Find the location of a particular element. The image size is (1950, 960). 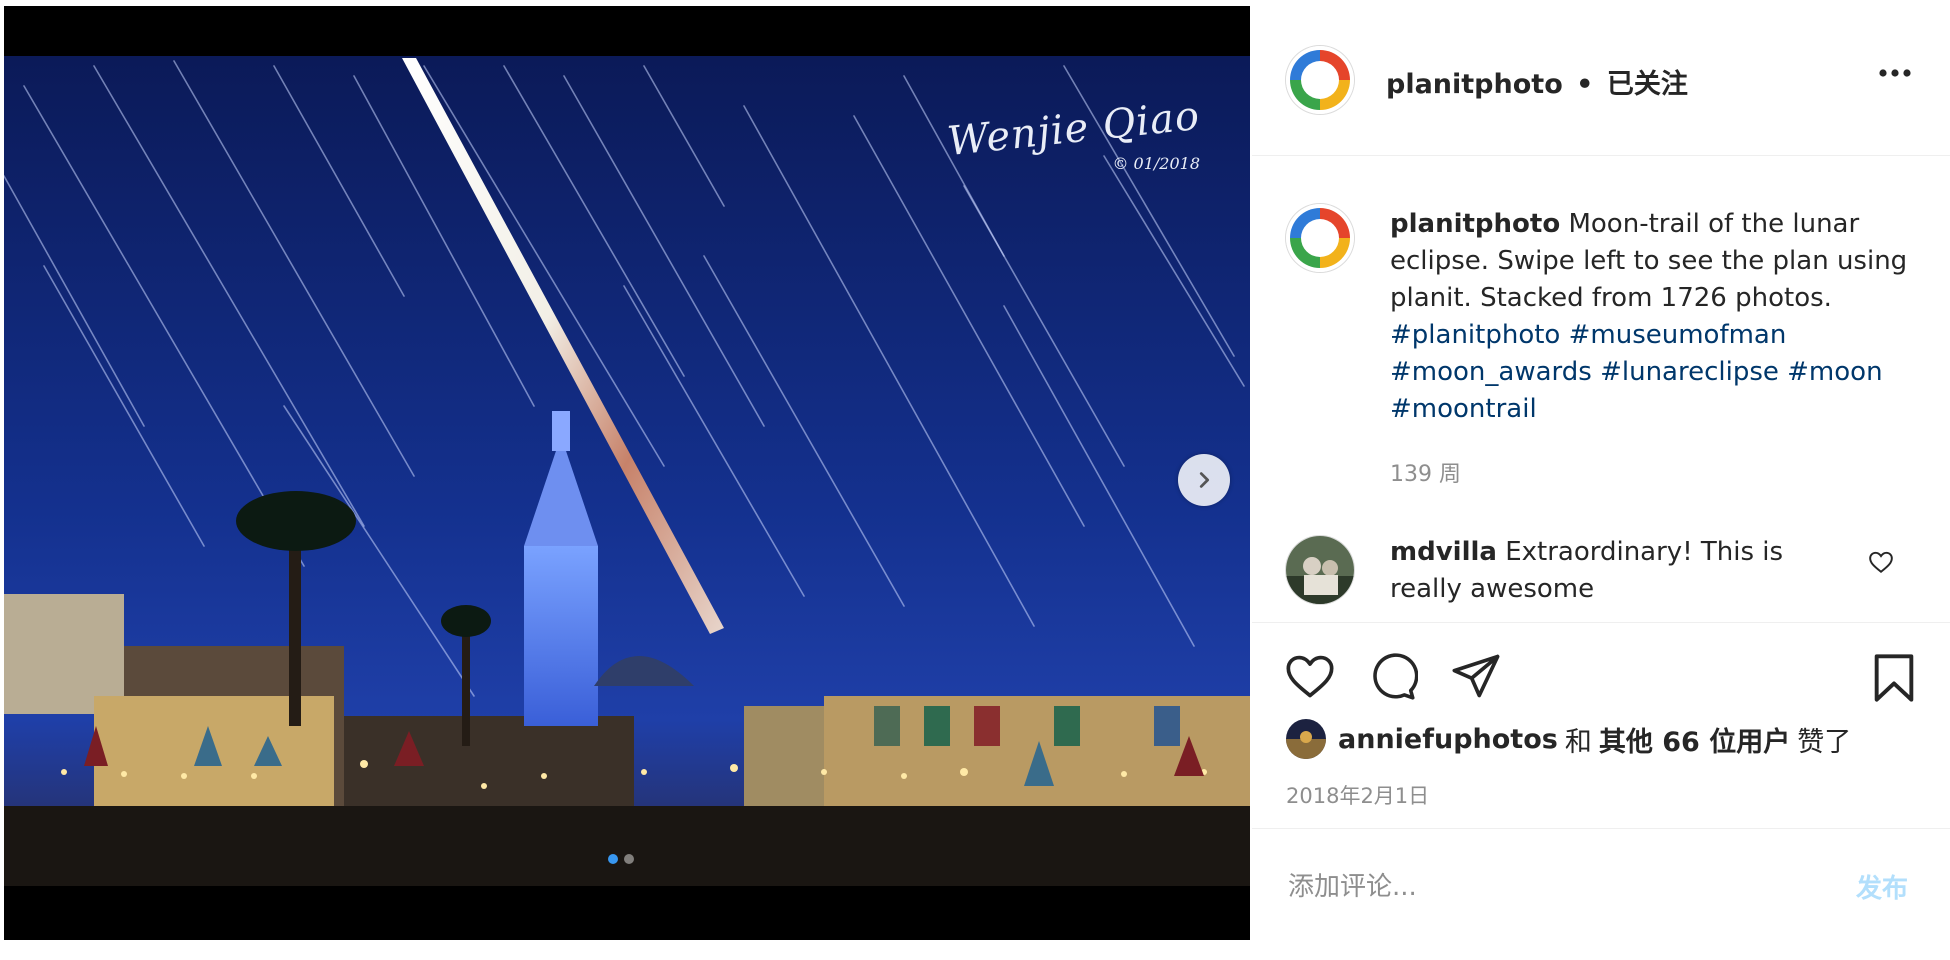

comment-username: mdvilla is located at coordinates (1443, 552).